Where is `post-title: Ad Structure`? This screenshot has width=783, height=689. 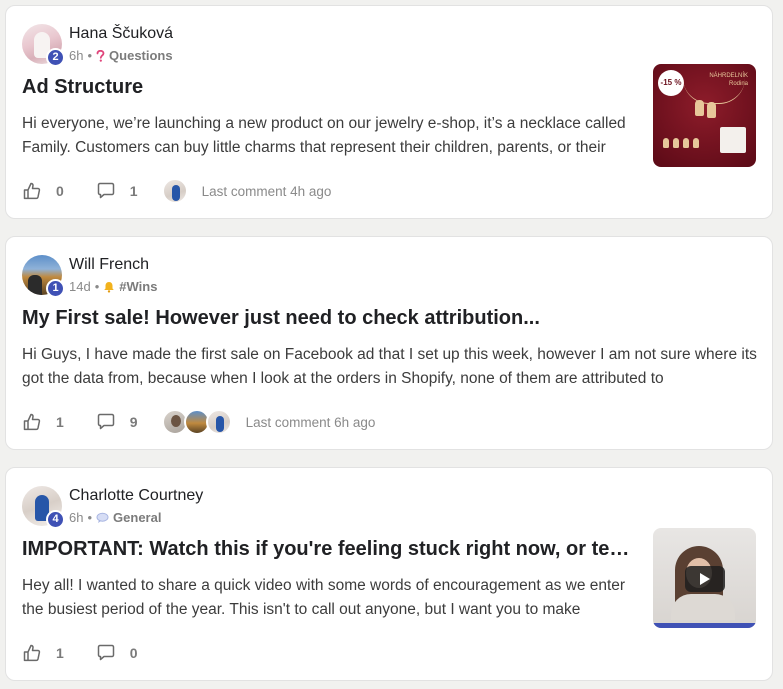 post-title: Ad Structure is located at coordinates (322, 87).